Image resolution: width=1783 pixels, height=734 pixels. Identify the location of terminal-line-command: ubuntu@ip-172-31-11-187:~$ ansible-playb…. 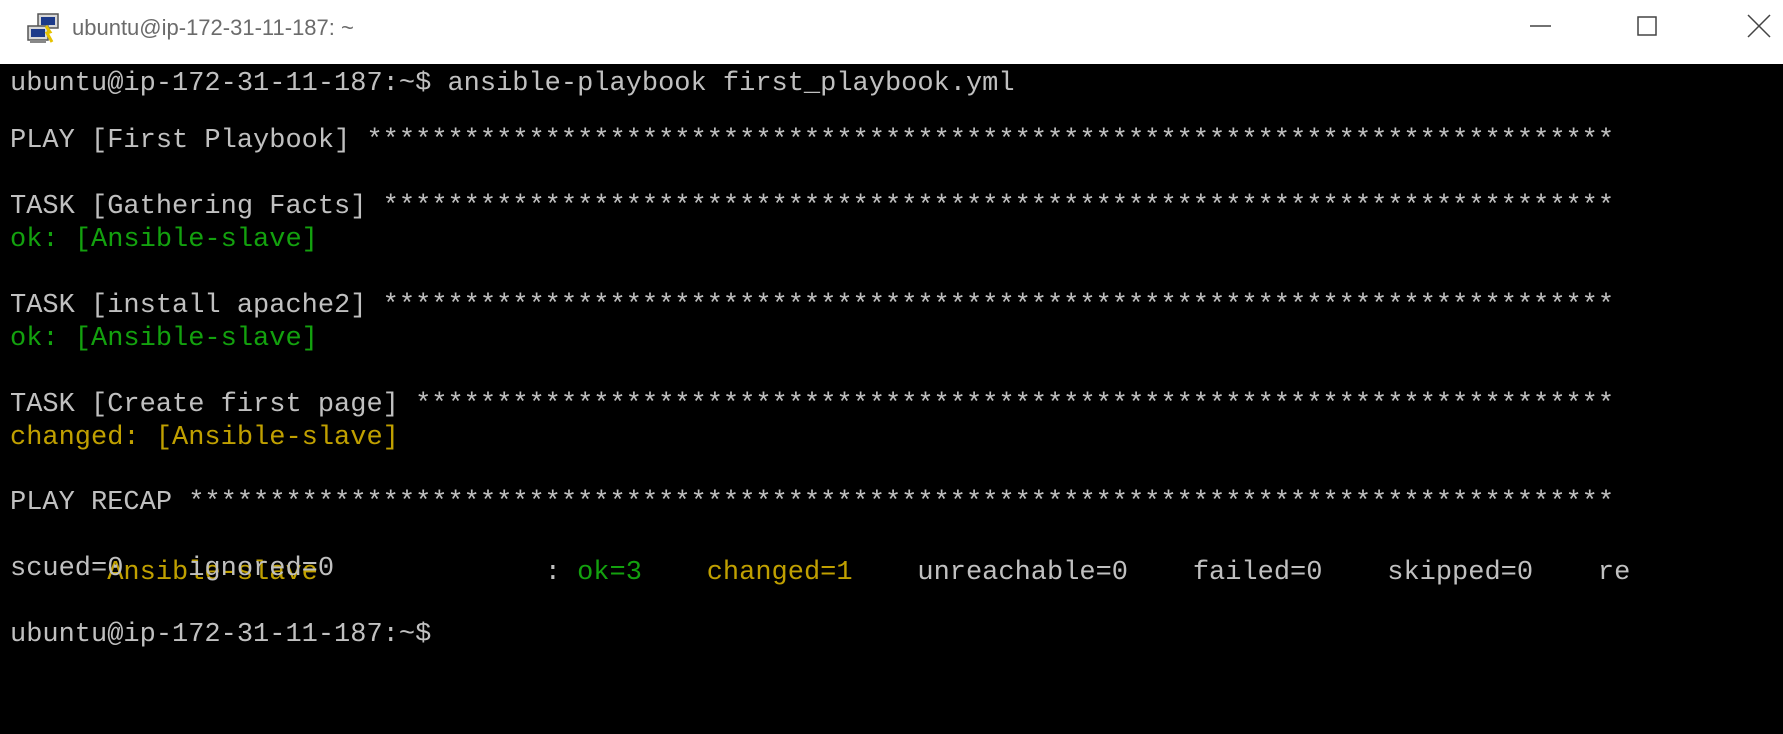
(512, 84).